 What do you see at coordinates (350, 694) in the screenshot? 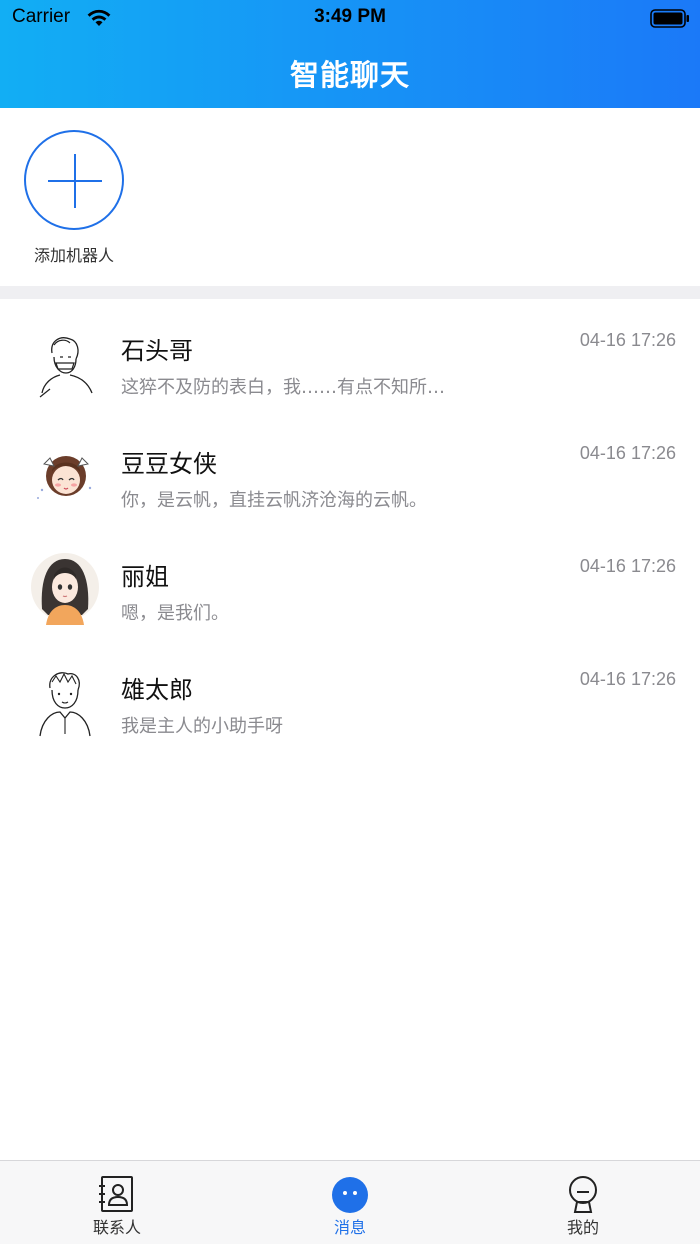
I see `chat-row: 雄太郎 我是主人的小助手呀 04-16 17:26` at bounding box center [350, 694].